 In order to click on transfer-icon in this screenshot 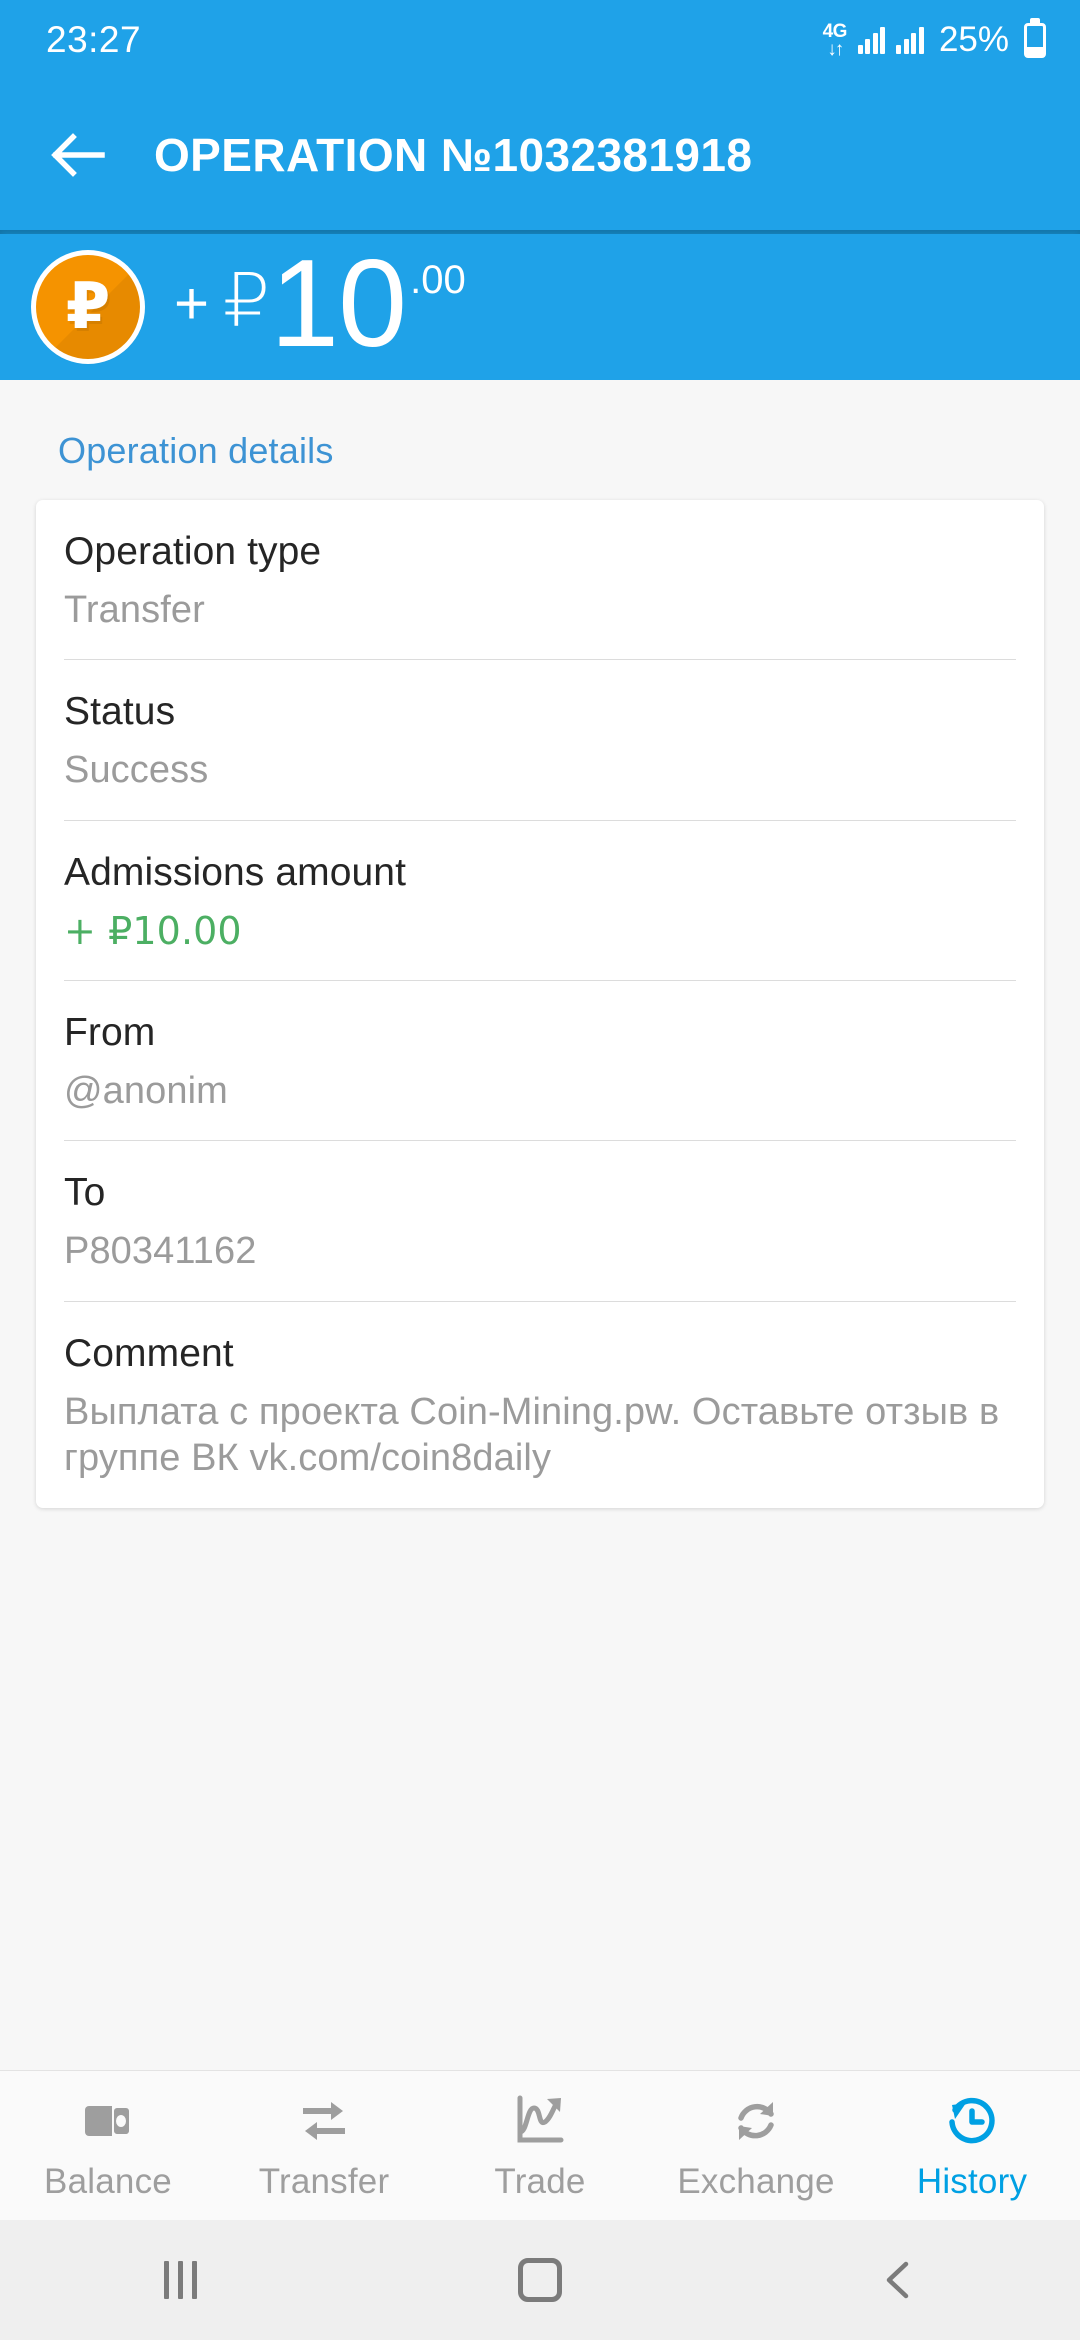, I will do `click(324, 2121)`.